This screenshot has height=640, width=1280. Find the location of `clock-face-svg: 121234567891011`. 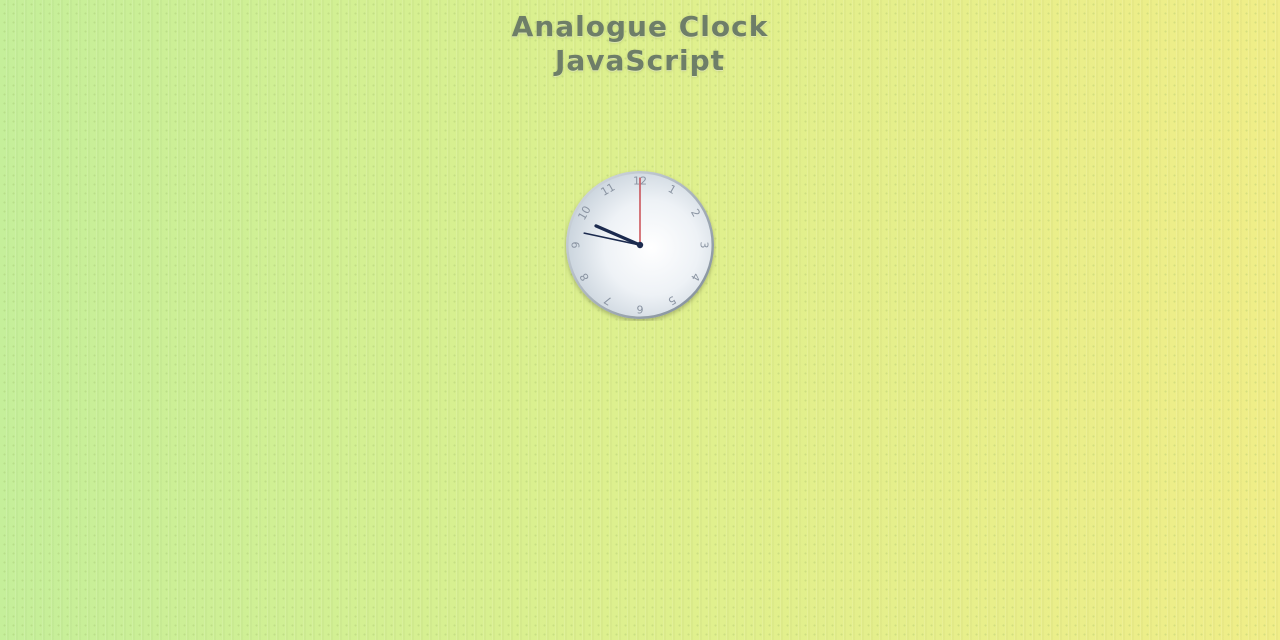

clock-face-svg: 121234567891011 is located at coordinates (640, 245).